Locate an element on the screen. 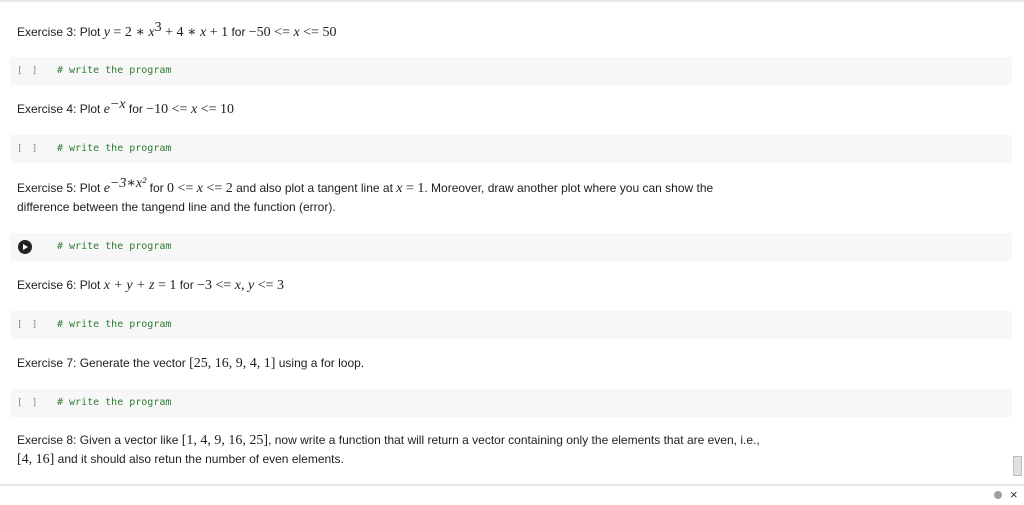  code-cell-5-active: # write the program is located at coordinates (511, 247).